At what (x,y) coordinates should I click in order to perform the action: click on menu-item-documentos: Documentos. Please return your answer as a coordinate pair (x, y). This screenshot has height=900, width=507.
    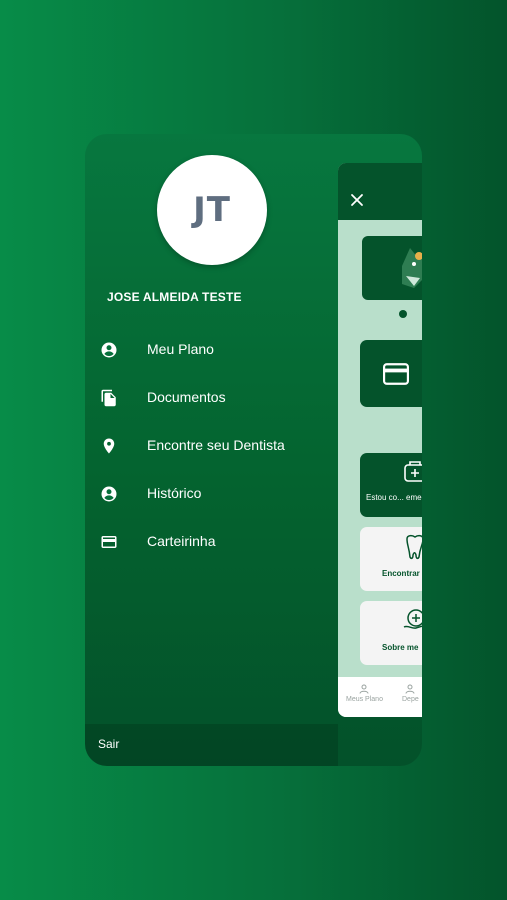
    Looking at the image, I should click on (211, 398).